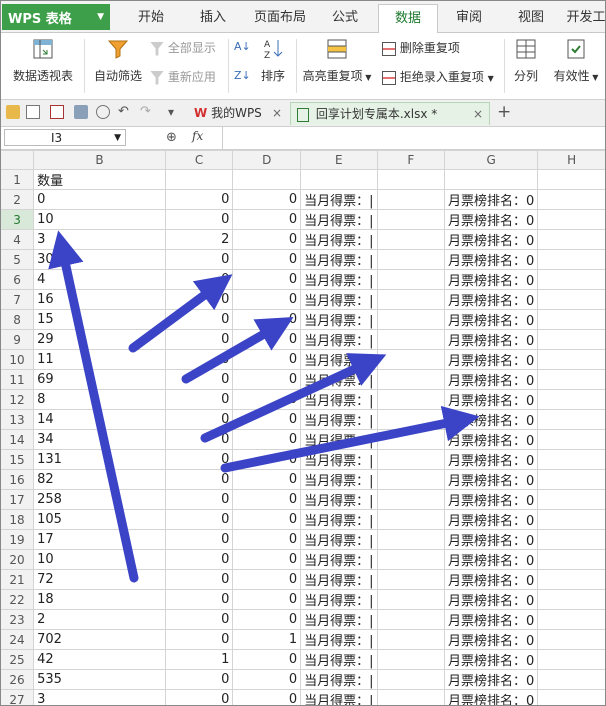 Image resolution: width=606 pixels, height=706 pixels. What do you see at coordinates (99, 279) in the screenshot?
I see `cell-b: 4` at bounding box center [99, 279].